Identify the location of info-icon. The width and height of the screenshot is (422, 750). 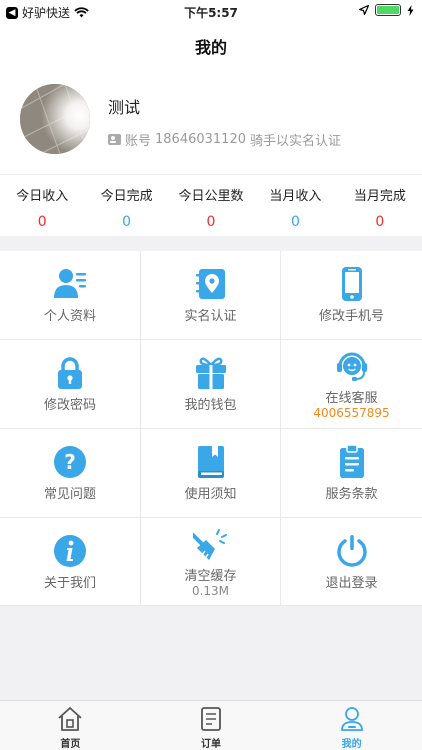
(70, 550).